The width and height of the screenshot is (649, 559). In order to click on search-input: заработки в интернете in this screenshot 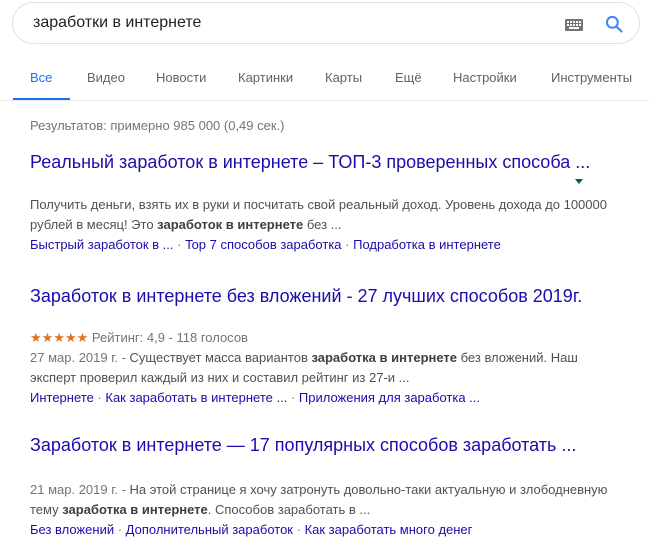, I will do `click(117, 23)`.